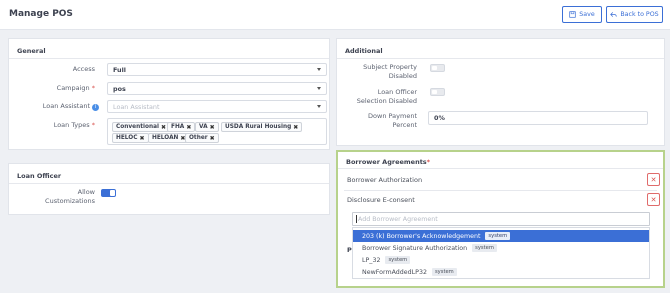 The image size is (670, 293). I want to click on down-payment-label: Down Payment Percent, so click(392, 120).